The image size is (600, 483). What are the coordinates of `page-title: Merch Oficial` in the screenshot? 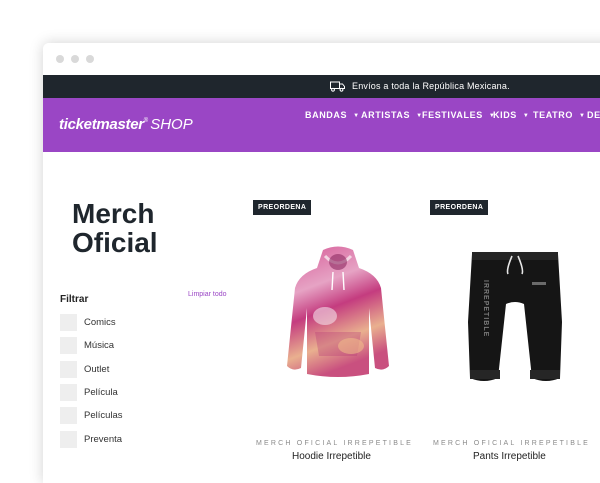 It's located at (115, 228).